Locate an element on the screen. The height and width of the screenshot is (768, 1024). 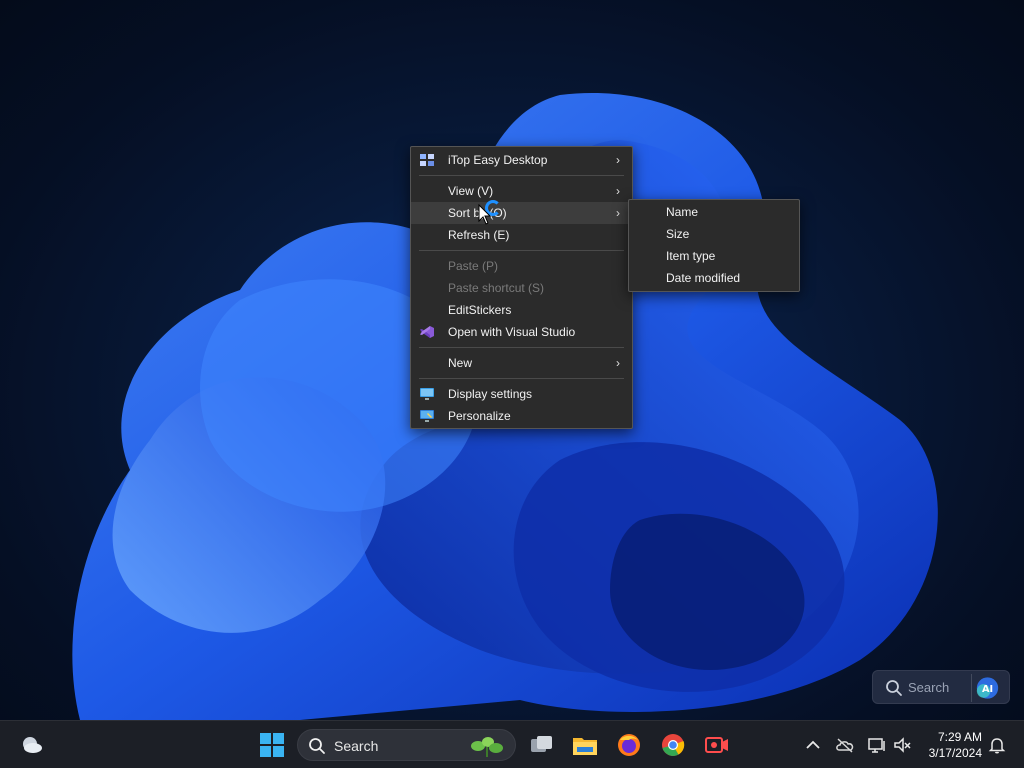
weather-icon is located at coordinates (32, 745).